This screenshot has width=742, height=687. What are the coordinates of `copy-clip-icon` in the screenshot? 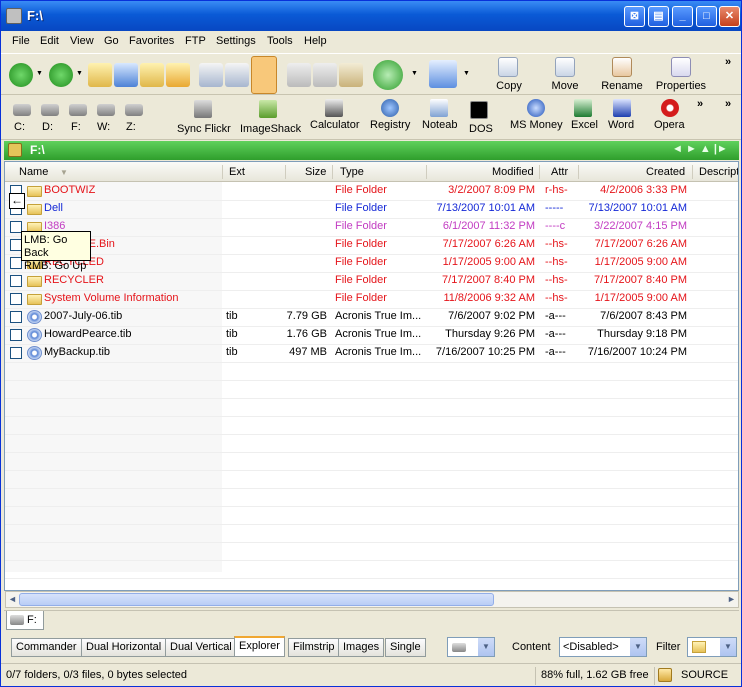 It's located at (325, 75).